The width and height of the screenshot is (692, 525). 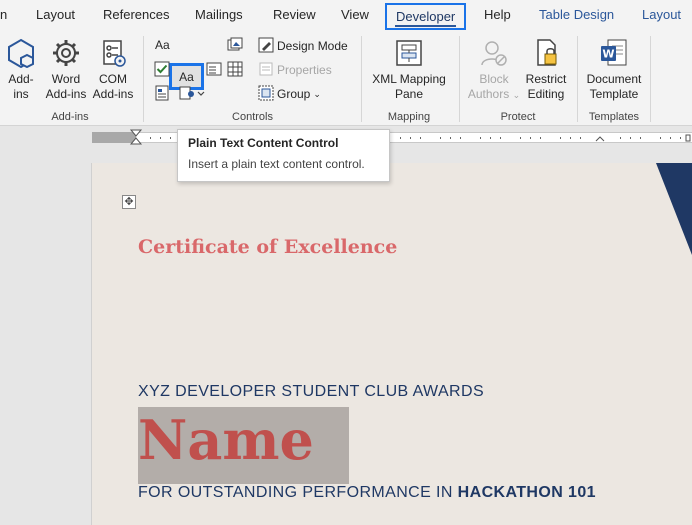 I want to click on group-label-controls: Controls, so click(x=252, y=117).